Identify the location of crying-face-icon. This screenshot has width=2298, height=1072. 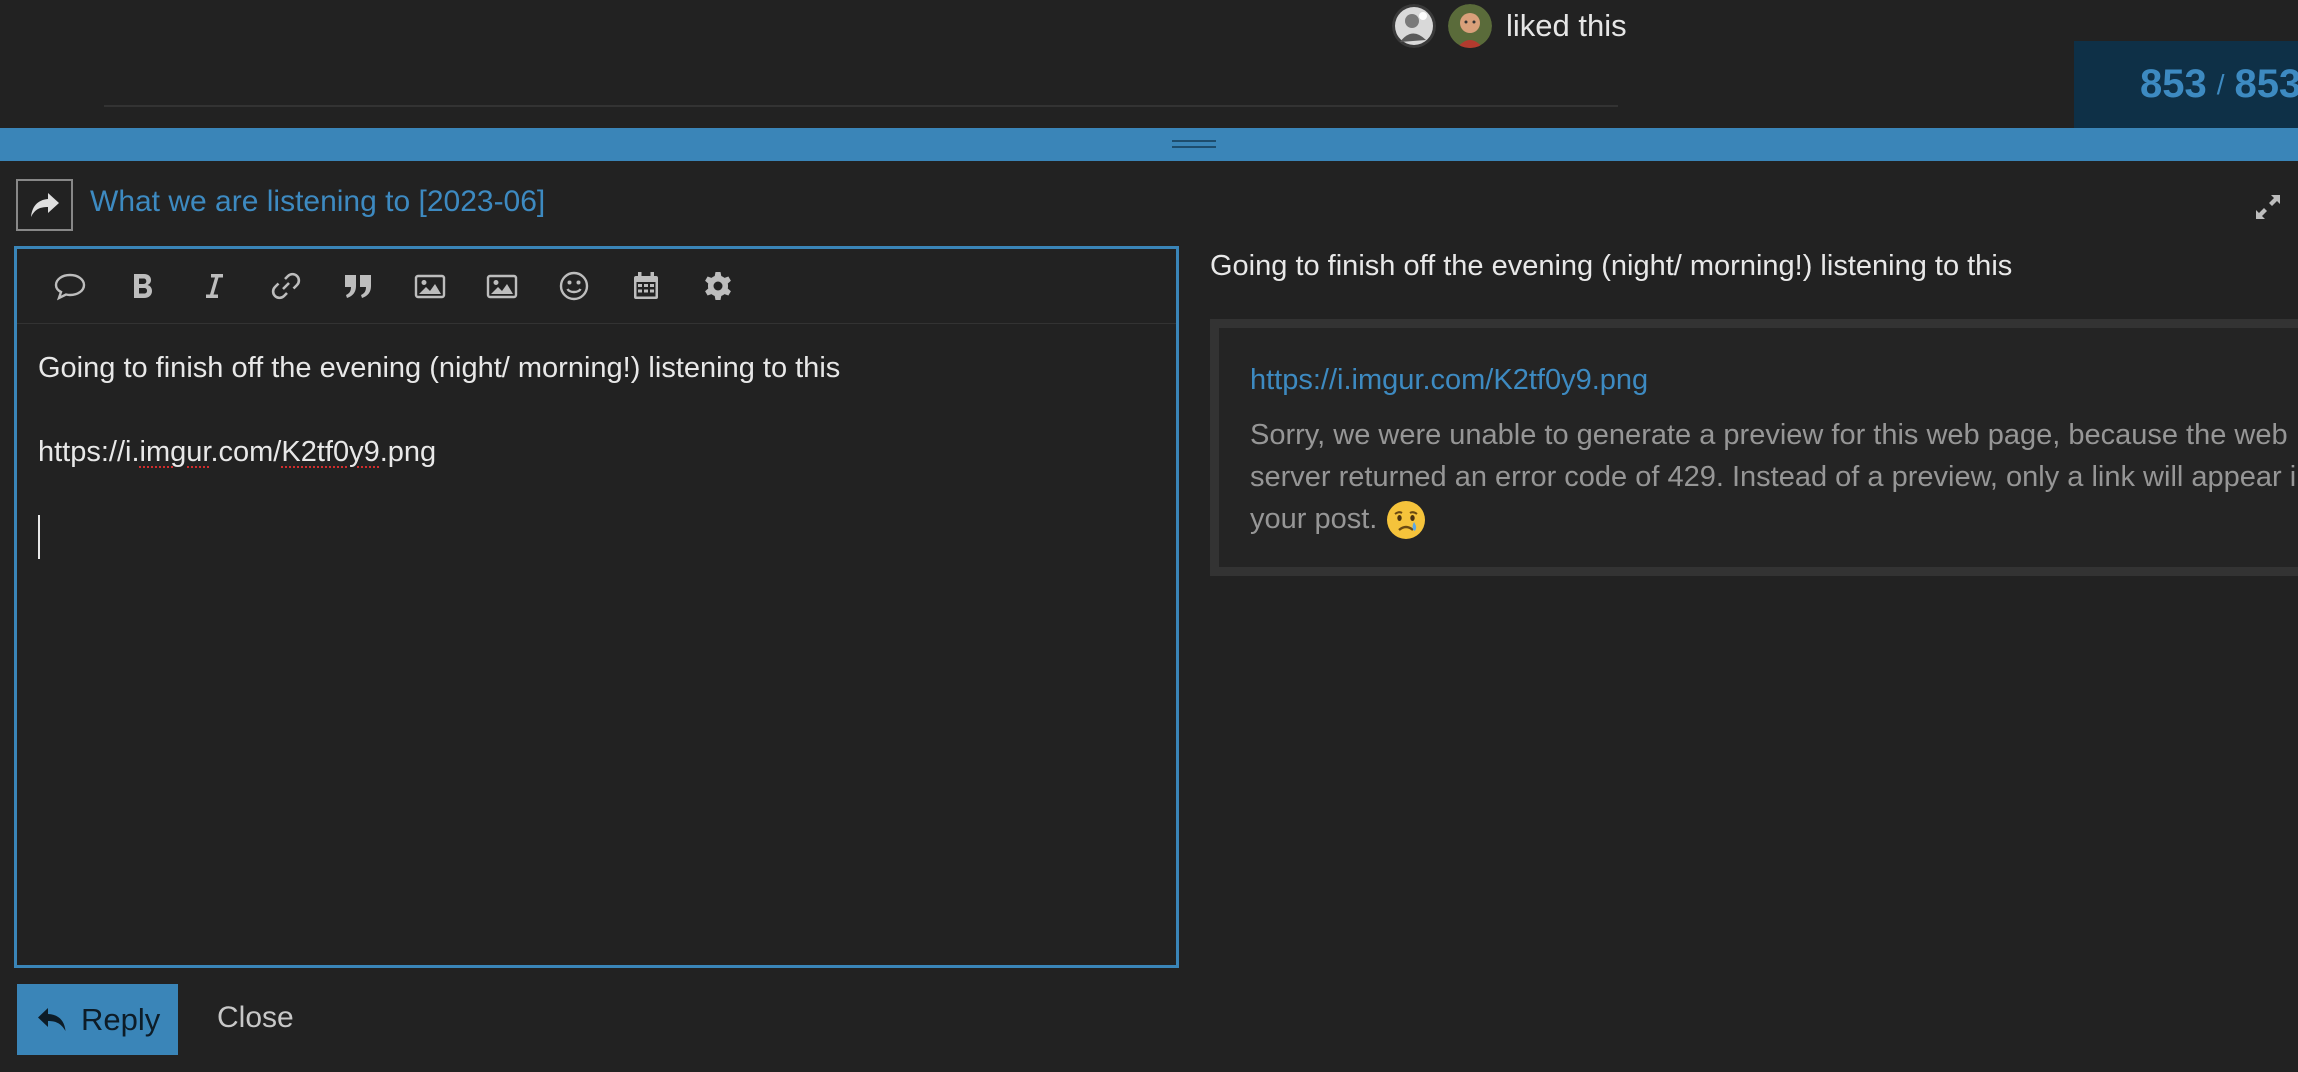
(1406, 520).